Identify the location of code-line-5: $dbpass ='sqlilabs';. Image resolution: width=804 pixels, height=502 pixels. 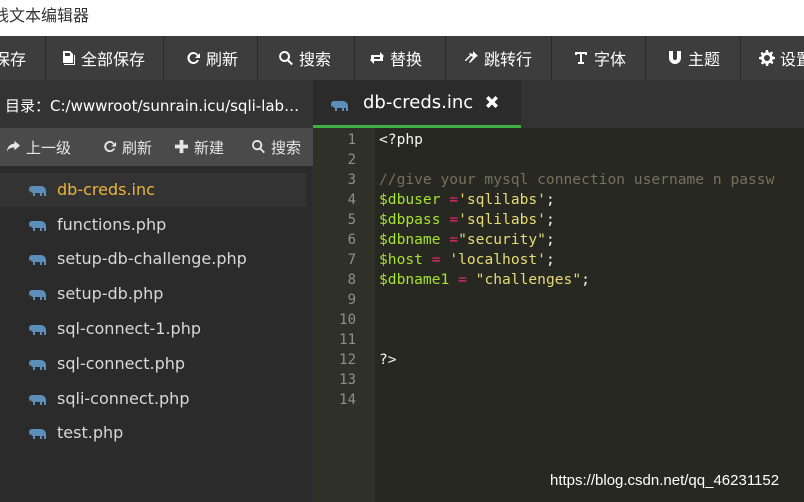
(467, 220).